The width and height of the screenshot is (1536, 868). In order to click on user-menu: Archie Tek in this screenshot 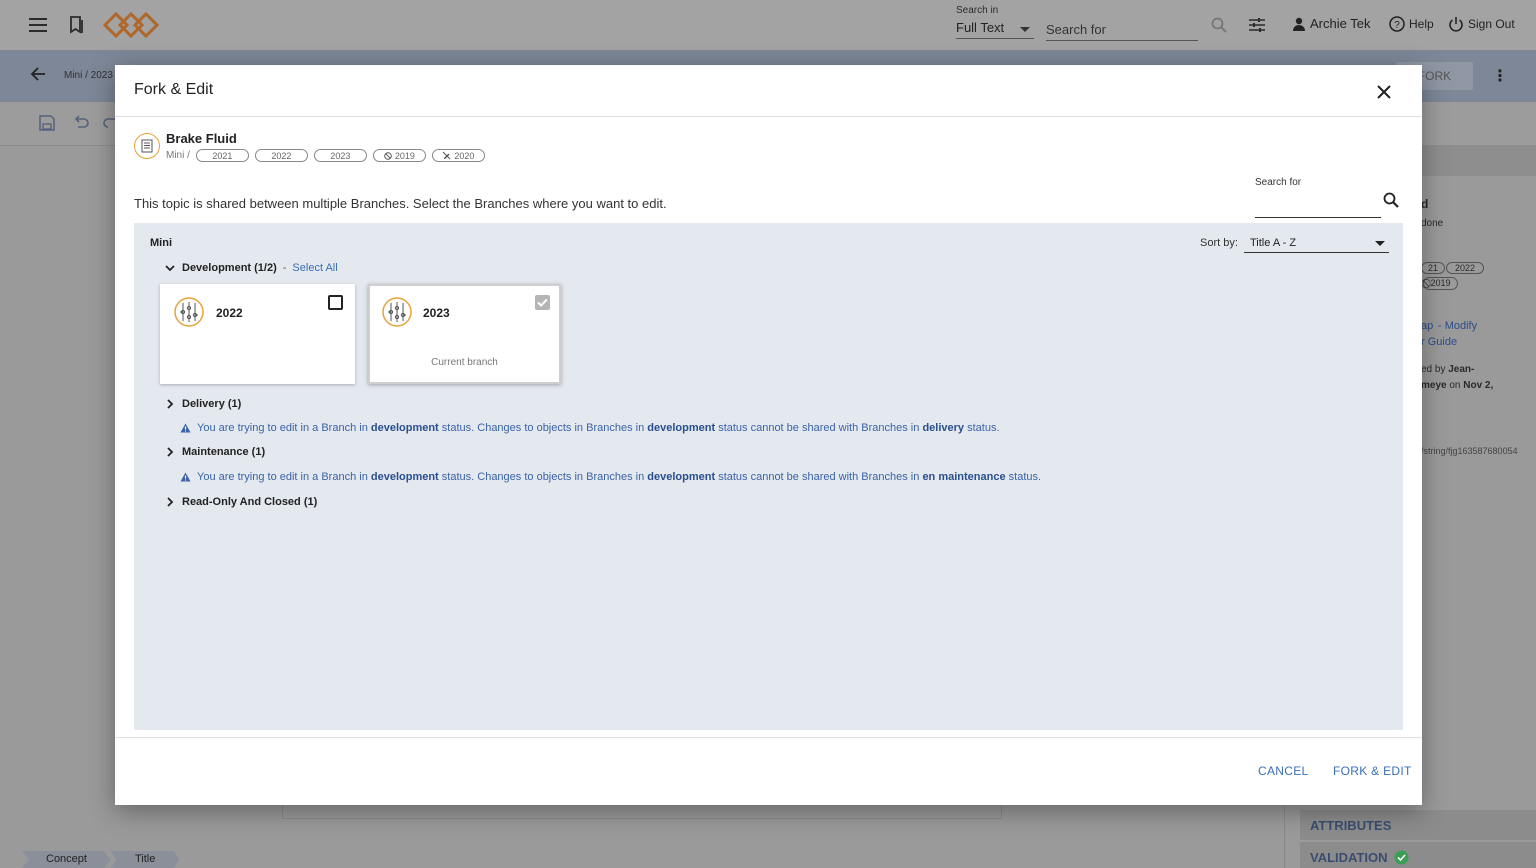, I will do `click(1331, 23)`.